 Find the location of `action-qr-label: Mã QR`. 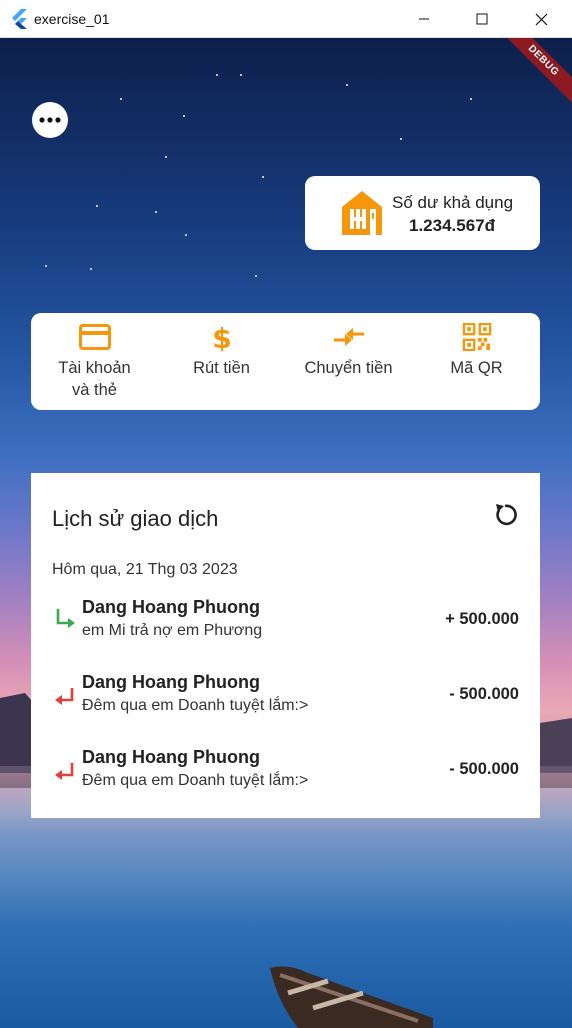

action-qr-label: Mã QR is located at coordinates (476, 368).